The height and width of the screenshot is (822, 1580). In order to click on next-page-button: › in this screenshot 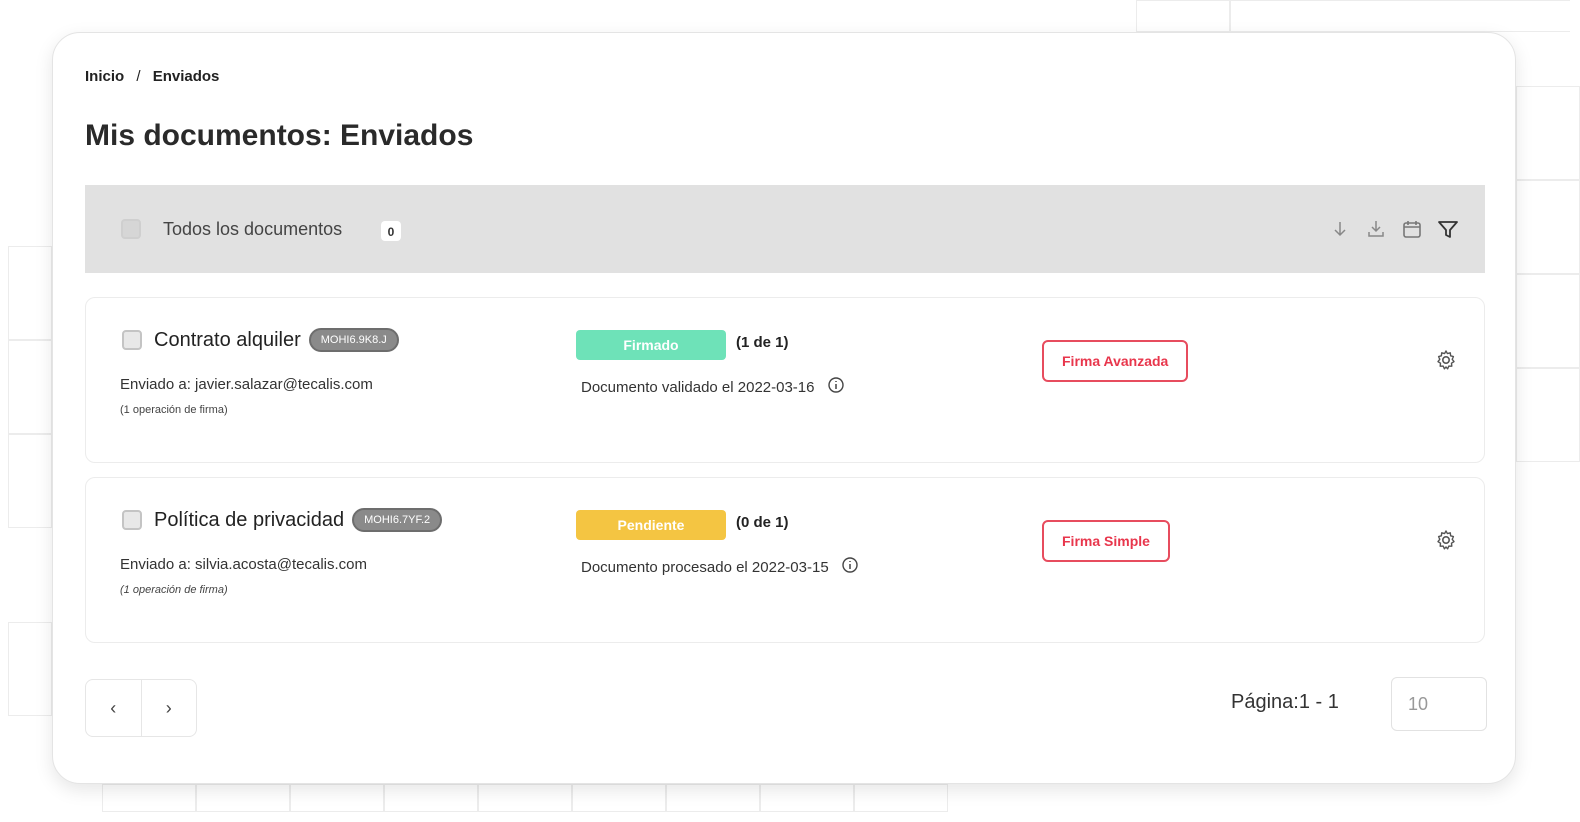, I will do `click(168, 708)`.